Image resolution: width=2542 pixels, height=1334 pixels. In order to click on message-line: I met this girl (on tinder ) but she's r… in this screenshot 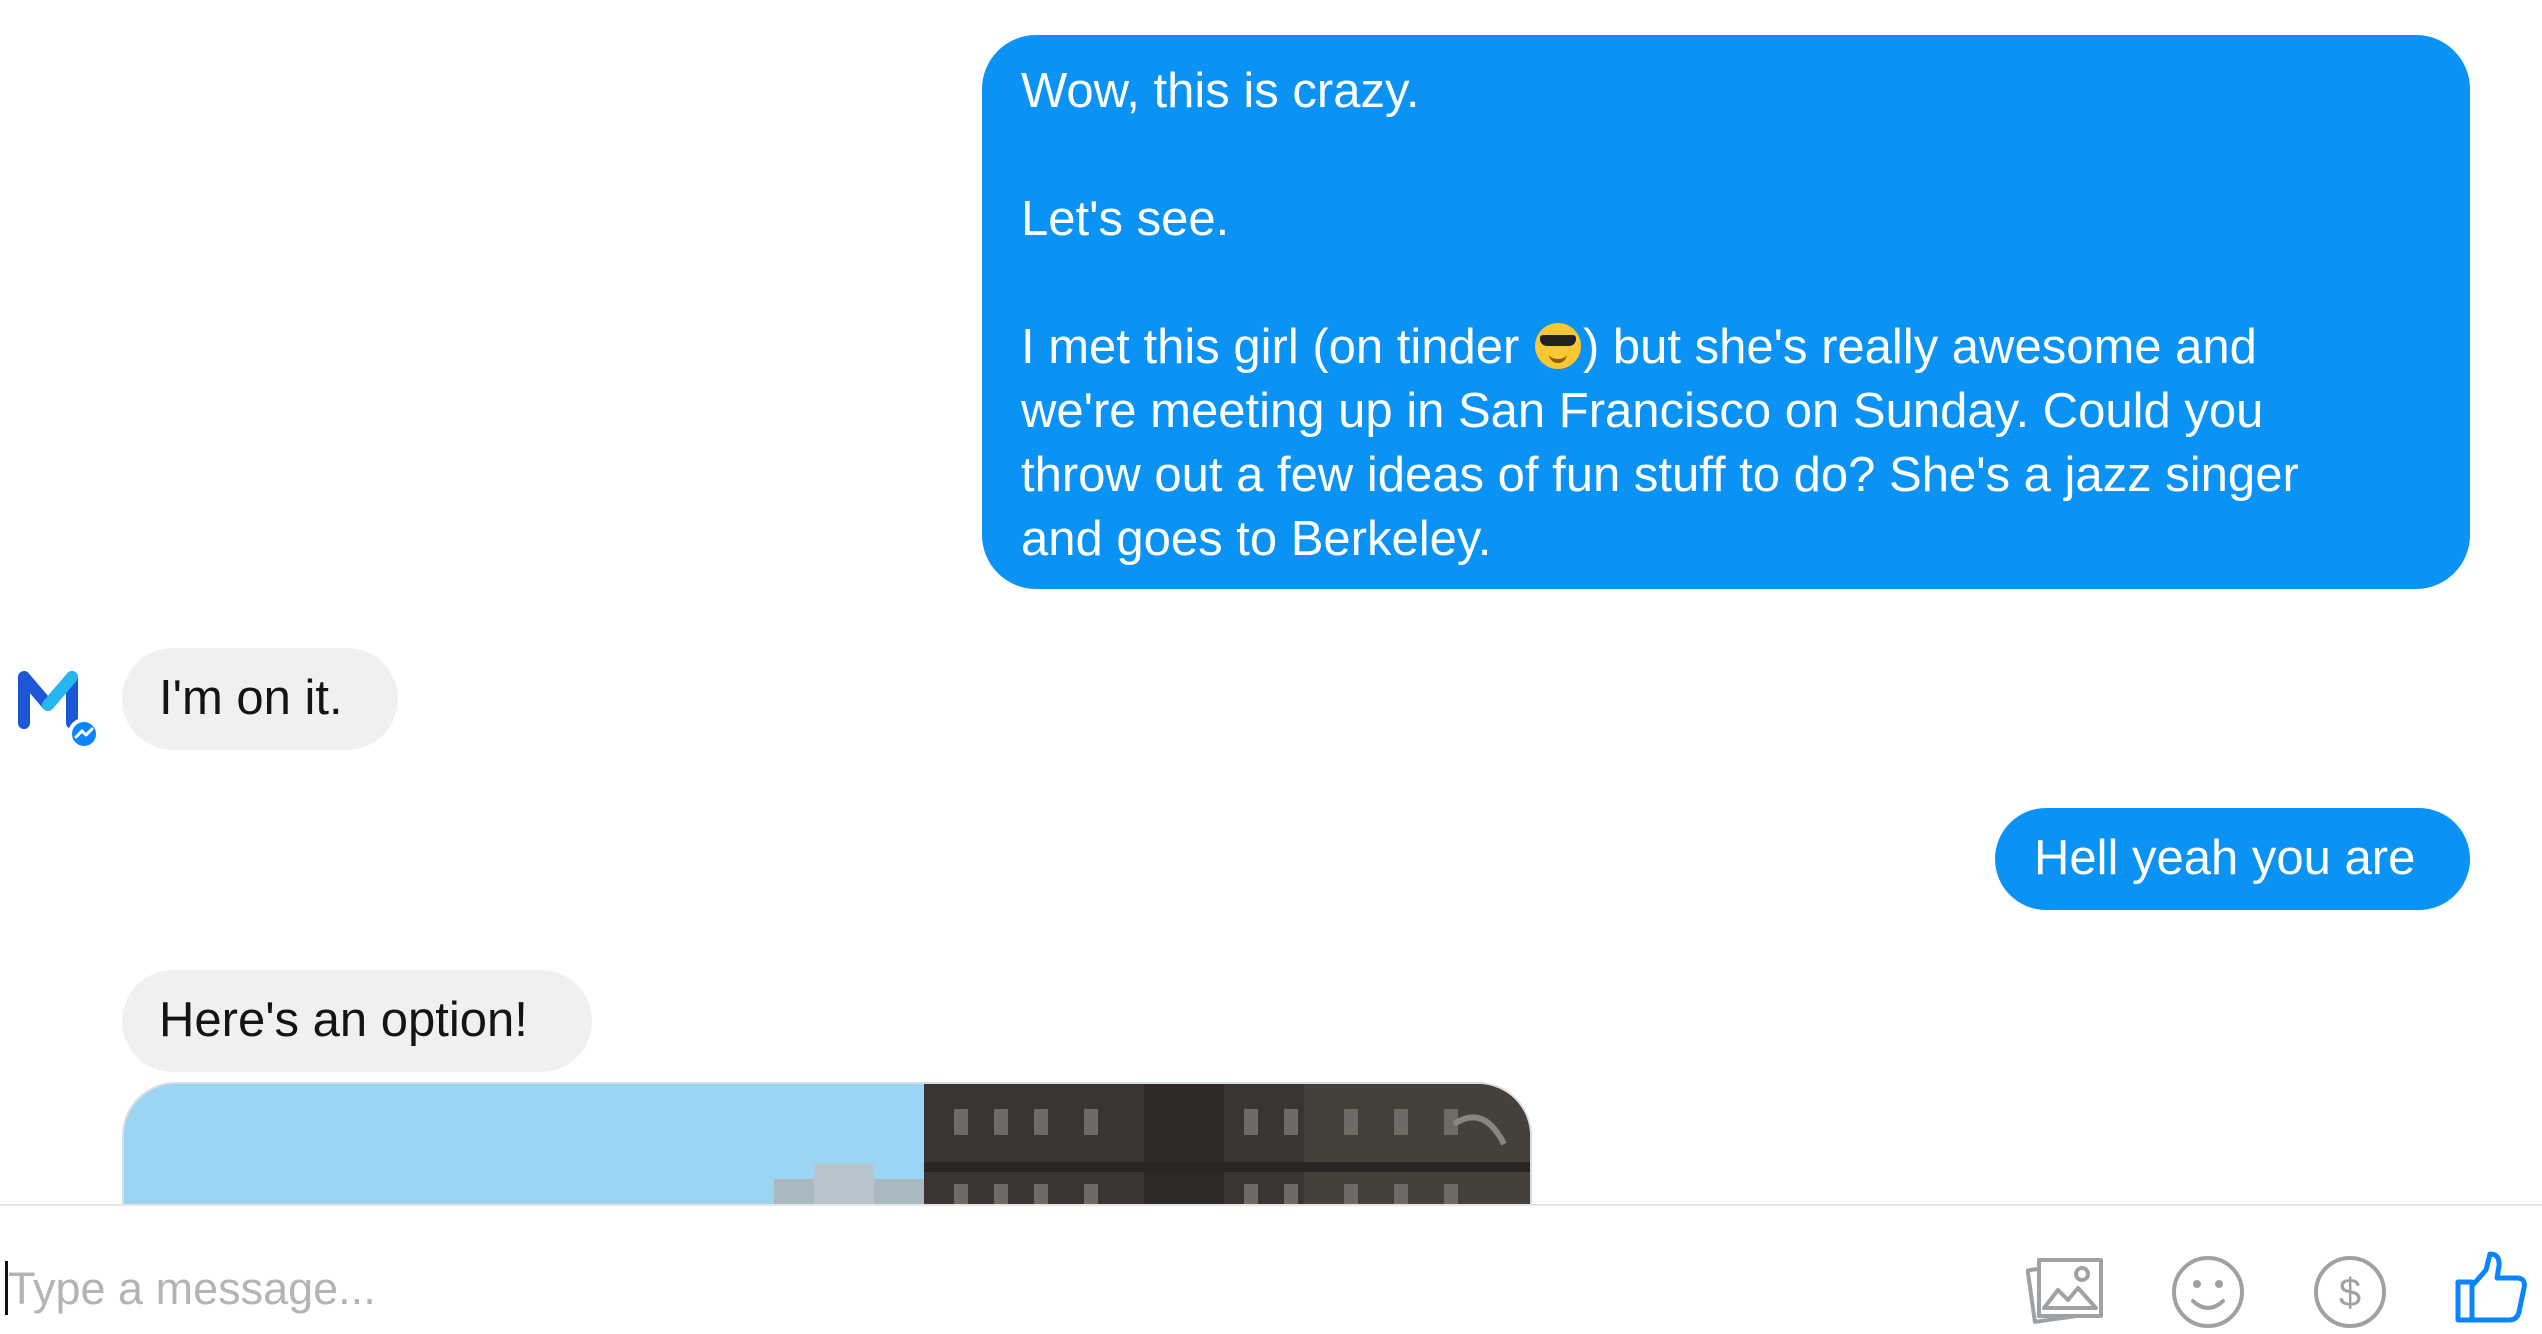, I will do `click(1725, 347)`.